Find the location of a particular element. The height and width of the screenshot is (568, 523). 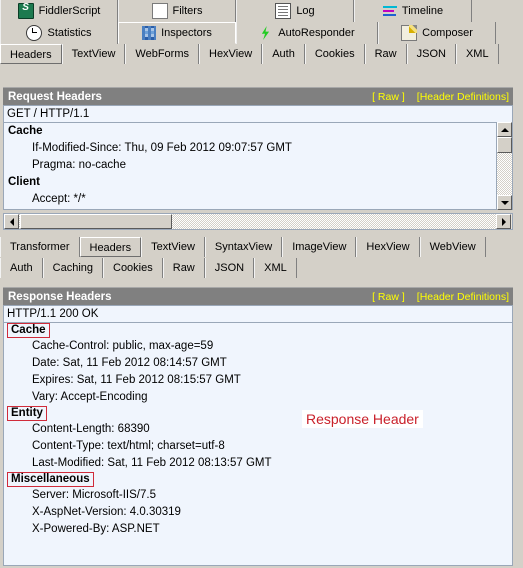

request-horizontal-scrollbar is located at coordinates (258, 221).